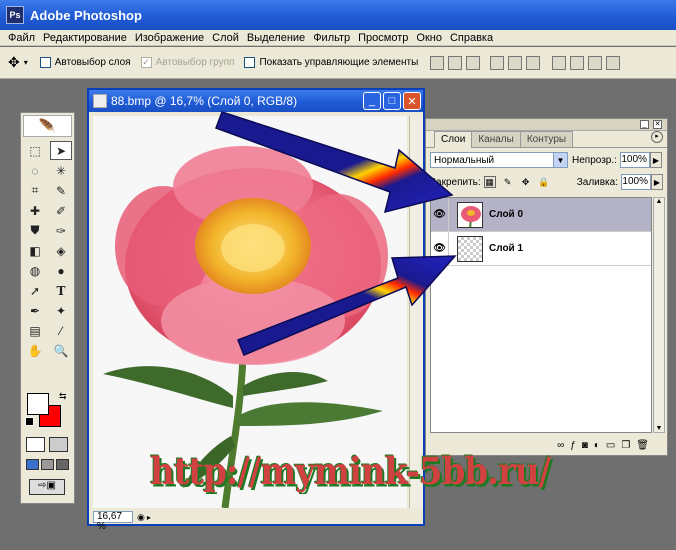  I want to click on watermark-text: http://mymink-5bb.ru/, so click(350, 472).